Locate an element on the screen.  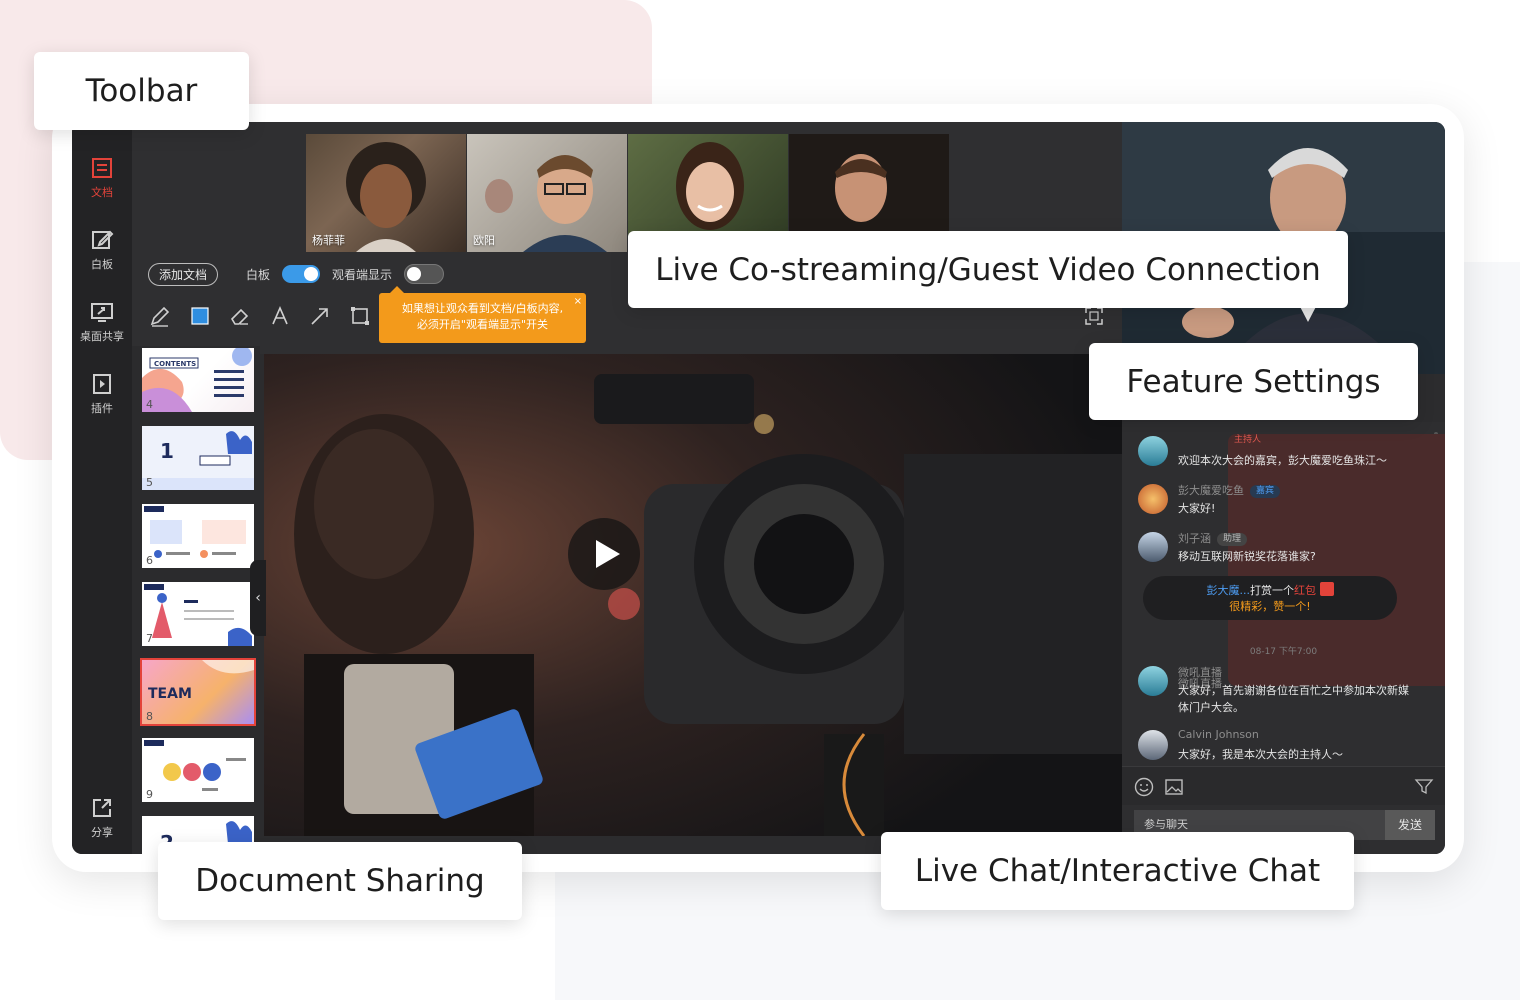
send-button: 发送 is located at coordinates (1410, 825).